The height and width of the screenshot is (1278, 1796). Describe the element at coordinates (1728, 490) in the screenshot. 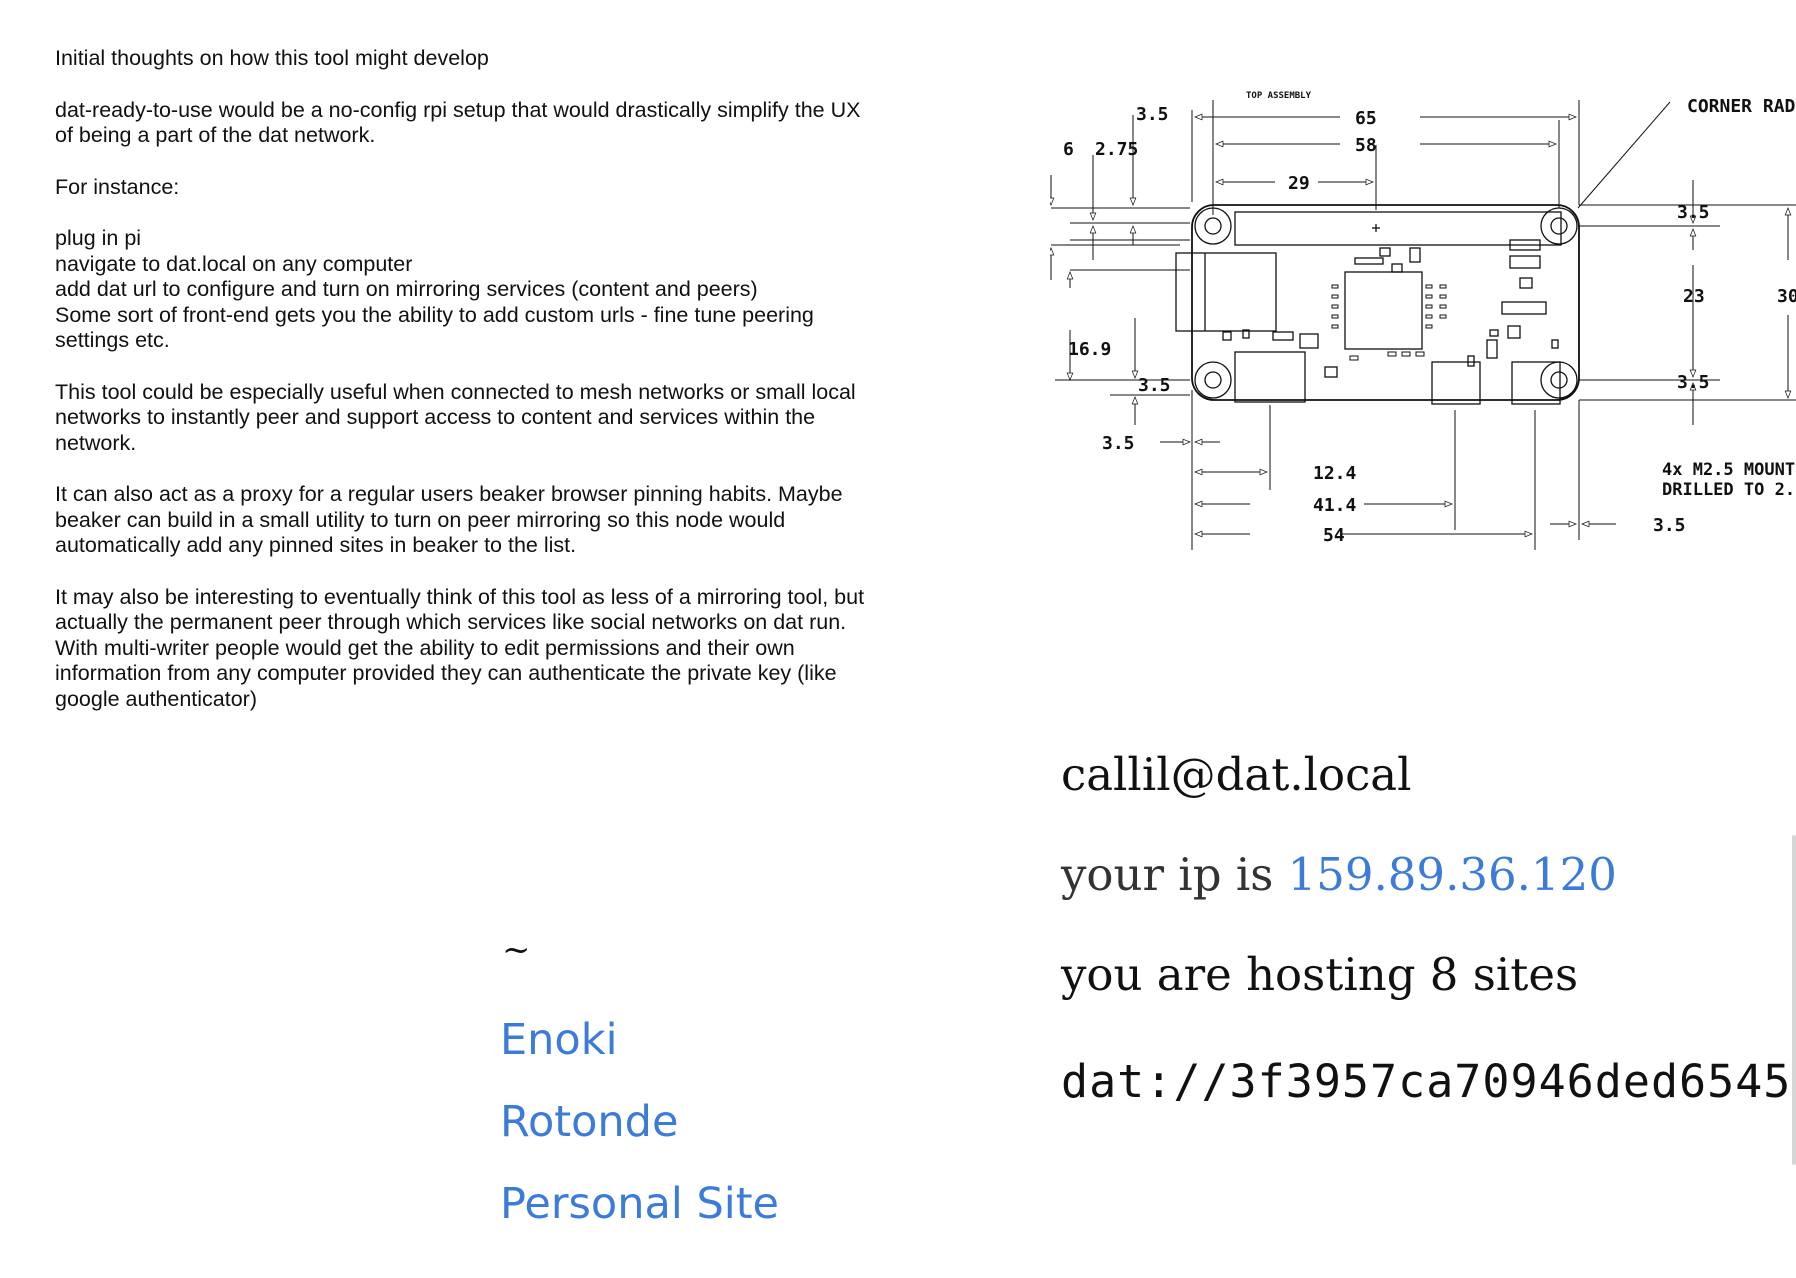

I see `schematic-mount-label: DRILLED TO 2.` at that location.